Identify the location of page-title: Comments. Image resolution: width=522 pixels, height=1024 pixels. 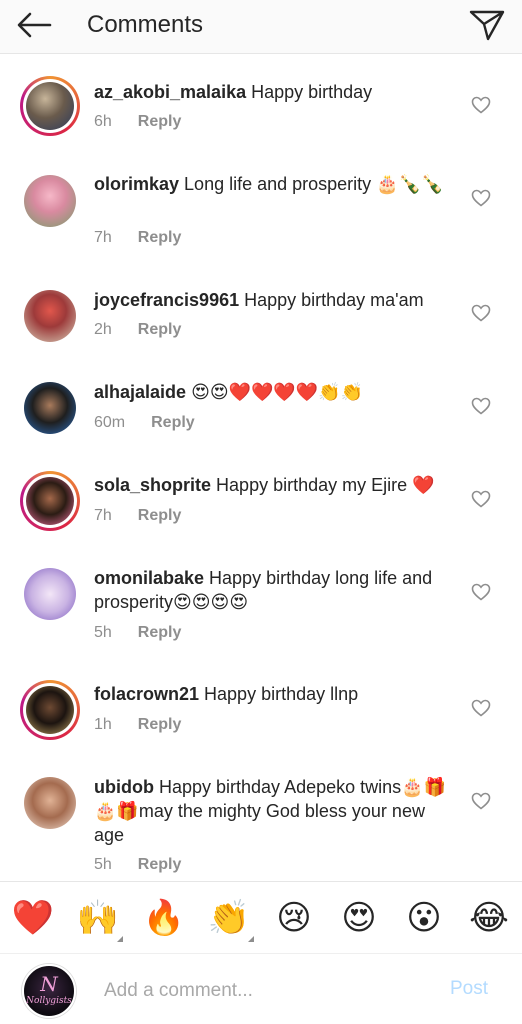
(145, 24).